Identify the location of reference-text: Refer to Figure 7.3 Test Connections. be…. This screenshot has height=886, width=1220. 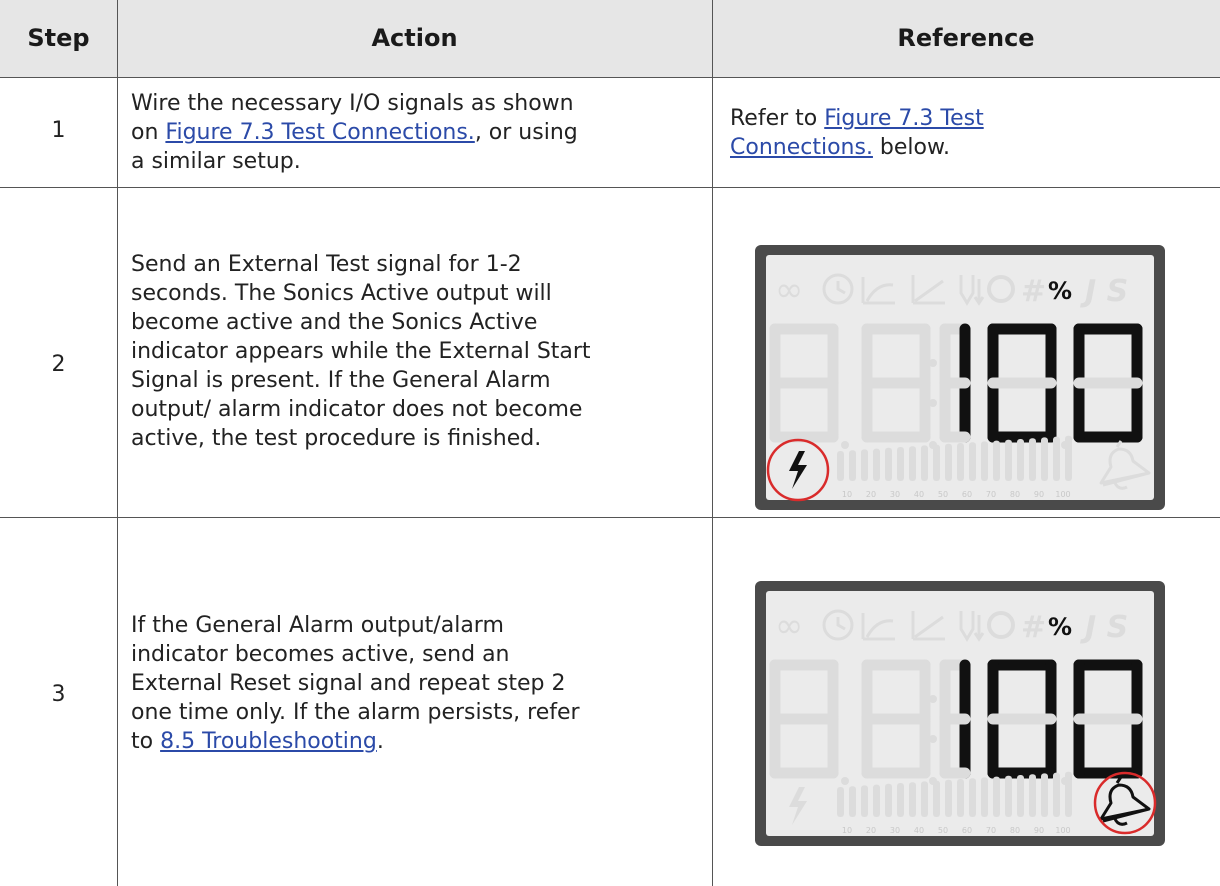
(857, 133).